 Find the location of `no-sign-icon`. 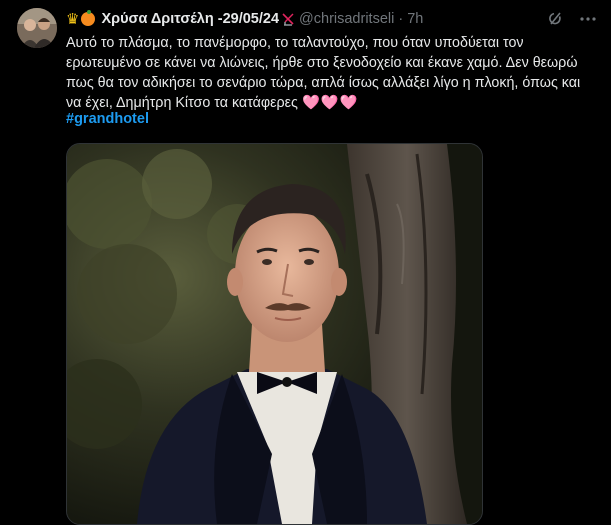

no-sign-icon is located at coordinates (288, 19).